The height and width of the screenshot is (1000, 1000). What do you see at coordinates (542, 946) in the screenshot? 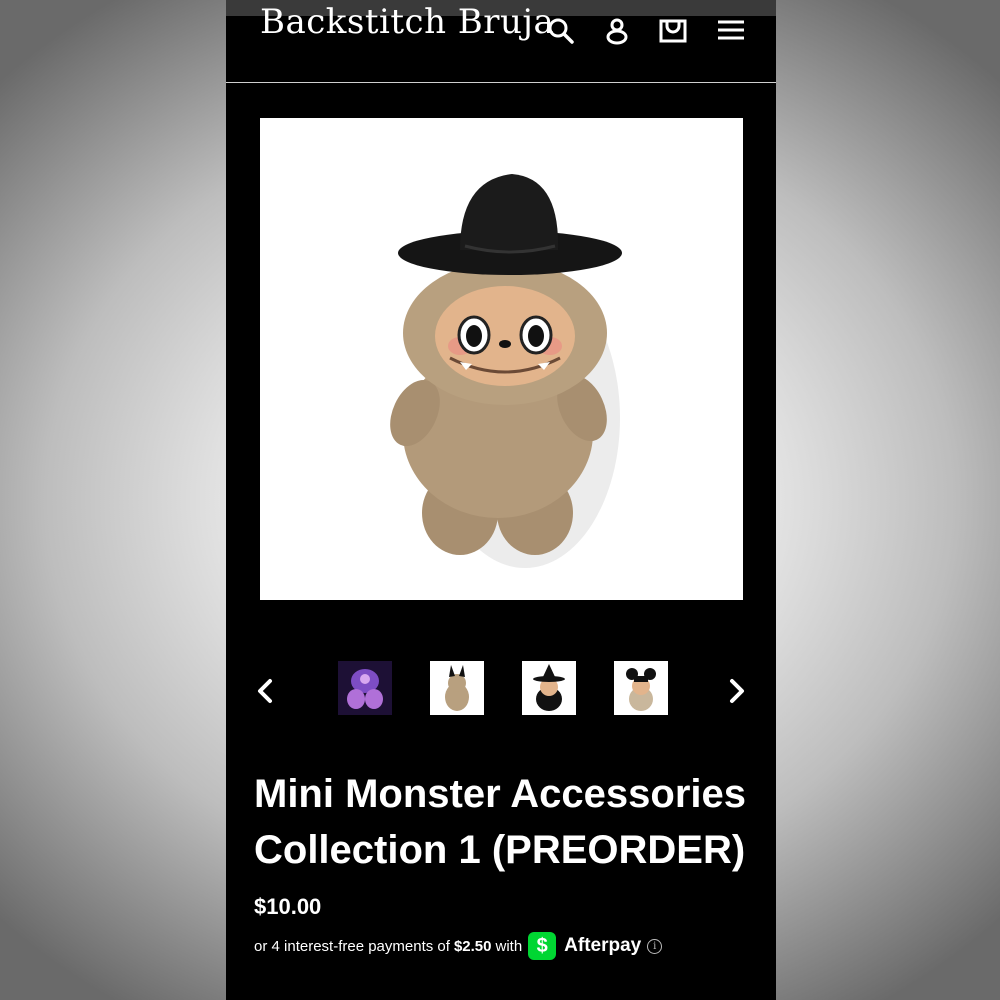
I see `cashapp-icon: $` at bounding box center [542, 946].